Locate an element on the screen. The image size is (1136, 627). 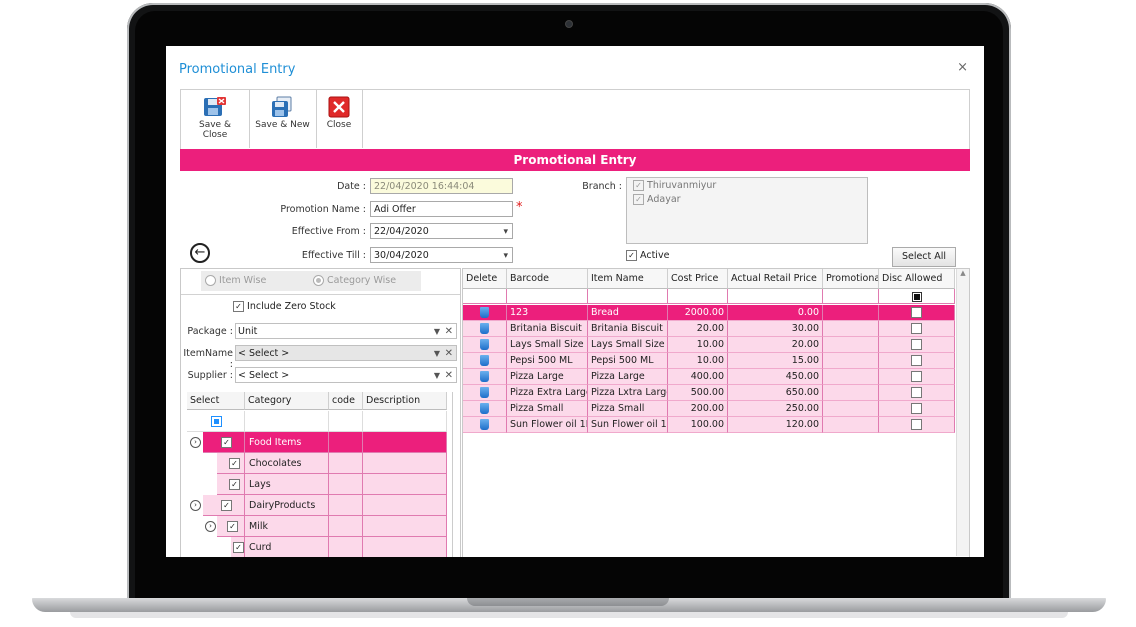
branch-item: ✓ Adayar is located at coordinates (657, 199).